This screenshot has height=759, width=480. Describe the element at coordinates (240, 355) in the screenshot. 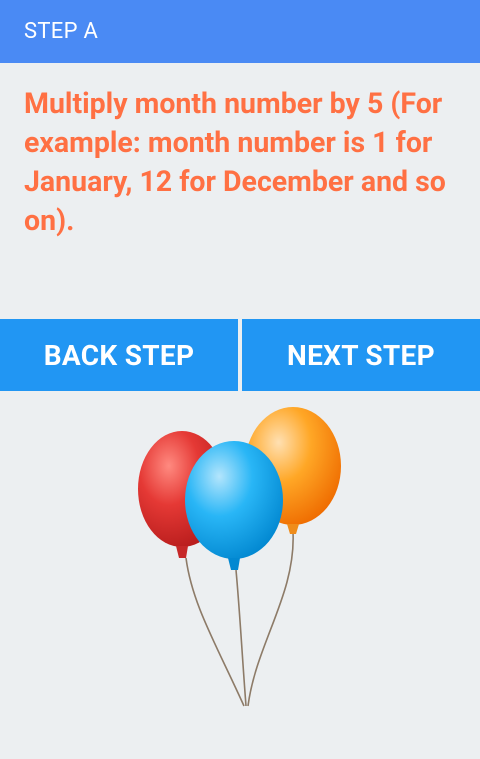

I see `step-navigation: BACK STEP NEXT STEP` at that location.